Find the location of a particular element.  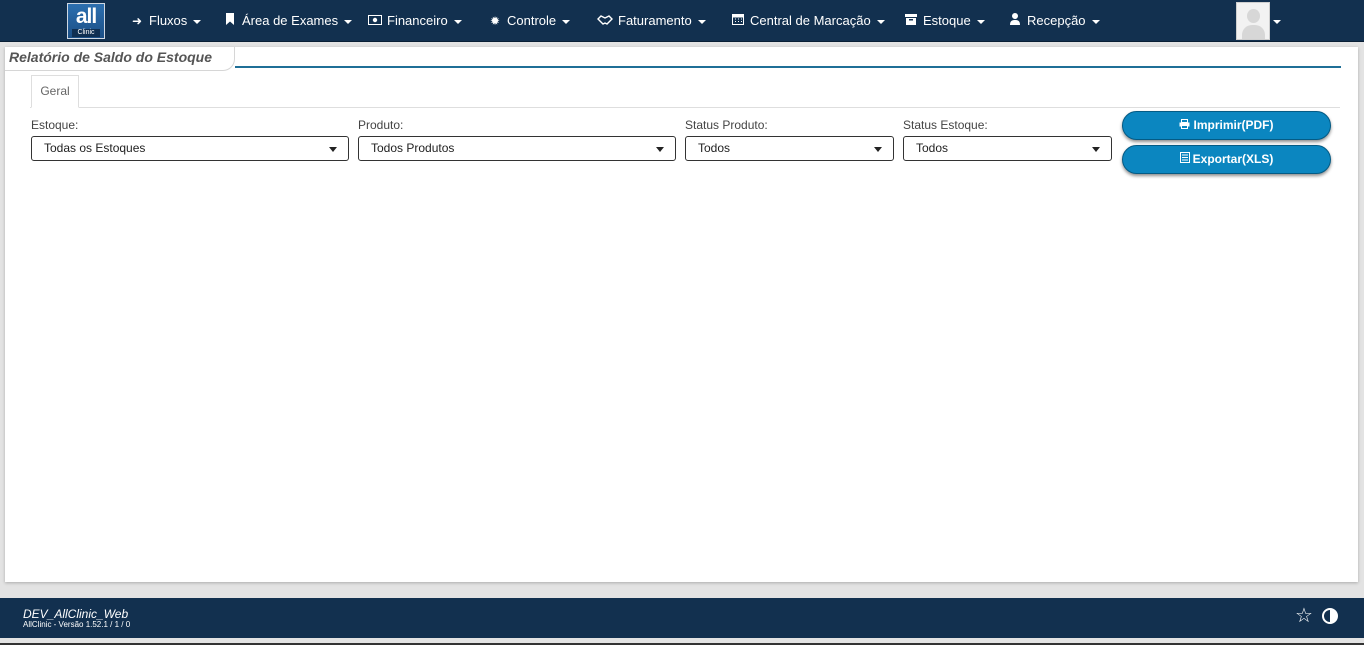

tab-geral: Geral is located at coordinates (55, 91).